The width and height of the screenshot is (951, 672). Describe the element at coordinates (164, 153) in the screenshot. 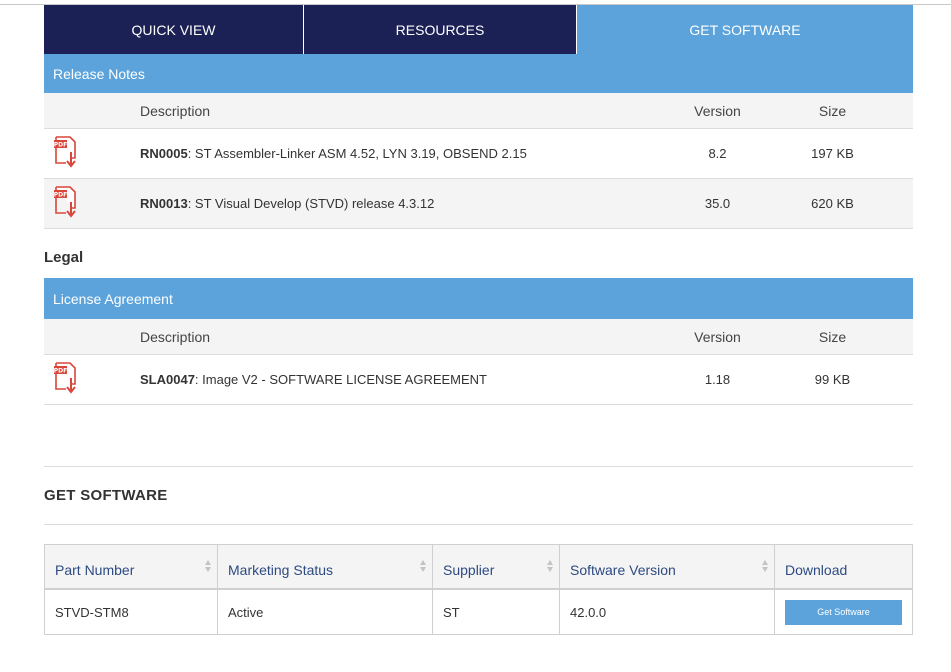

I see `document-code: RN0005` at that location.